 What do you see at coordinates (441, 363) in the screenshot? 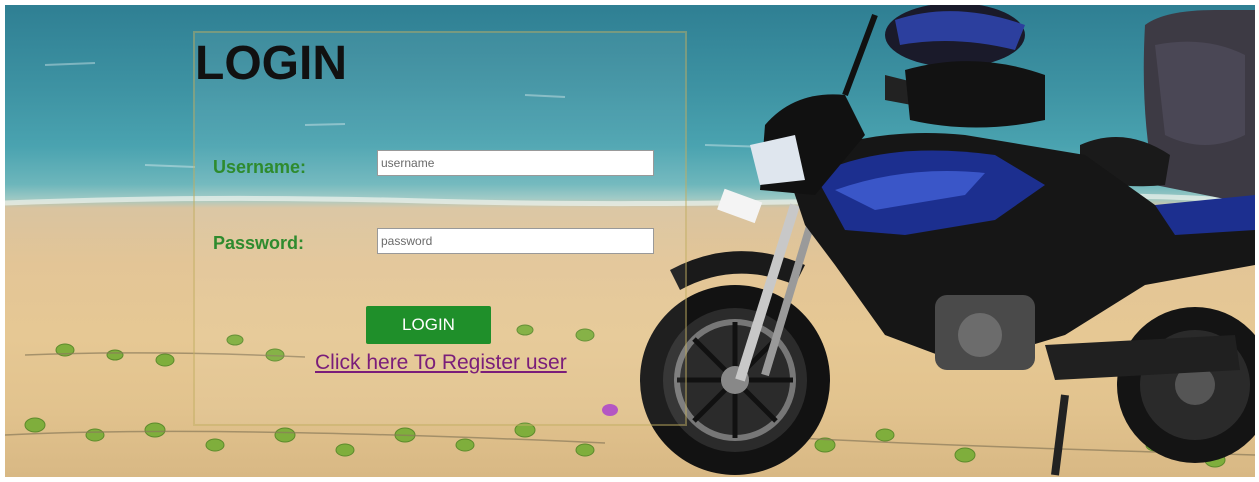
I see `register-link: Click here To Register user` at bounding box center [441, 363].